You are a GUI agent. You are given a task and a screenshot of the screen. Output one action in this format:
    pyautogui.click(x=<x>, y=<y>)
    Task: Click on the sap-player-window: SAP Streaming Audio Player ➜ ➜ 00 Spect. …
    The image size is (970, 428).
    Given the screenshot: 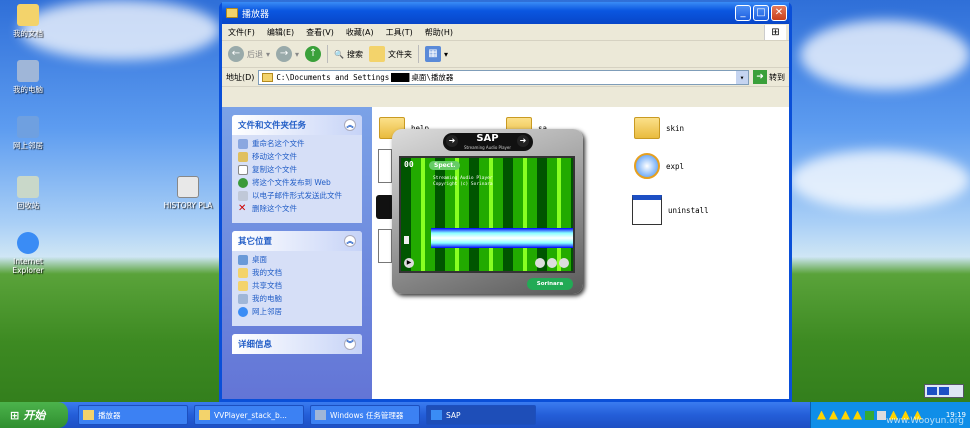 What is the action you would take?
    pyautogui.click(x=487, y=211)
    